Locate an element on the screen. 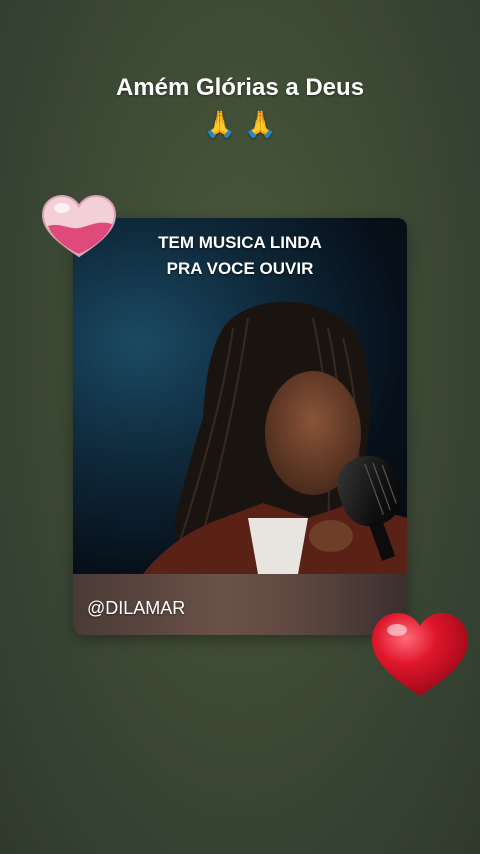  card-title-line-2: PRA VOCE OUVIR is located at coordinates (240, 268).